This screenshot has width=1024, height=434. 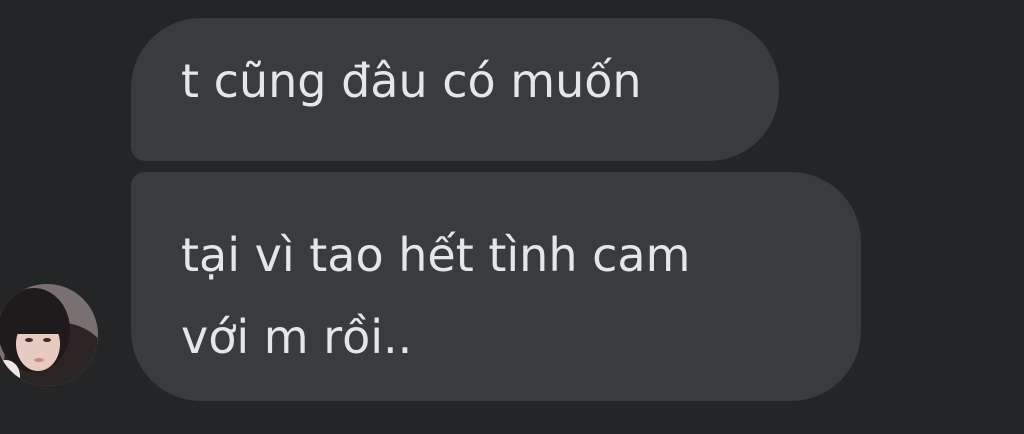 I want to click on sender-avatar, so click(x=49, y=335).